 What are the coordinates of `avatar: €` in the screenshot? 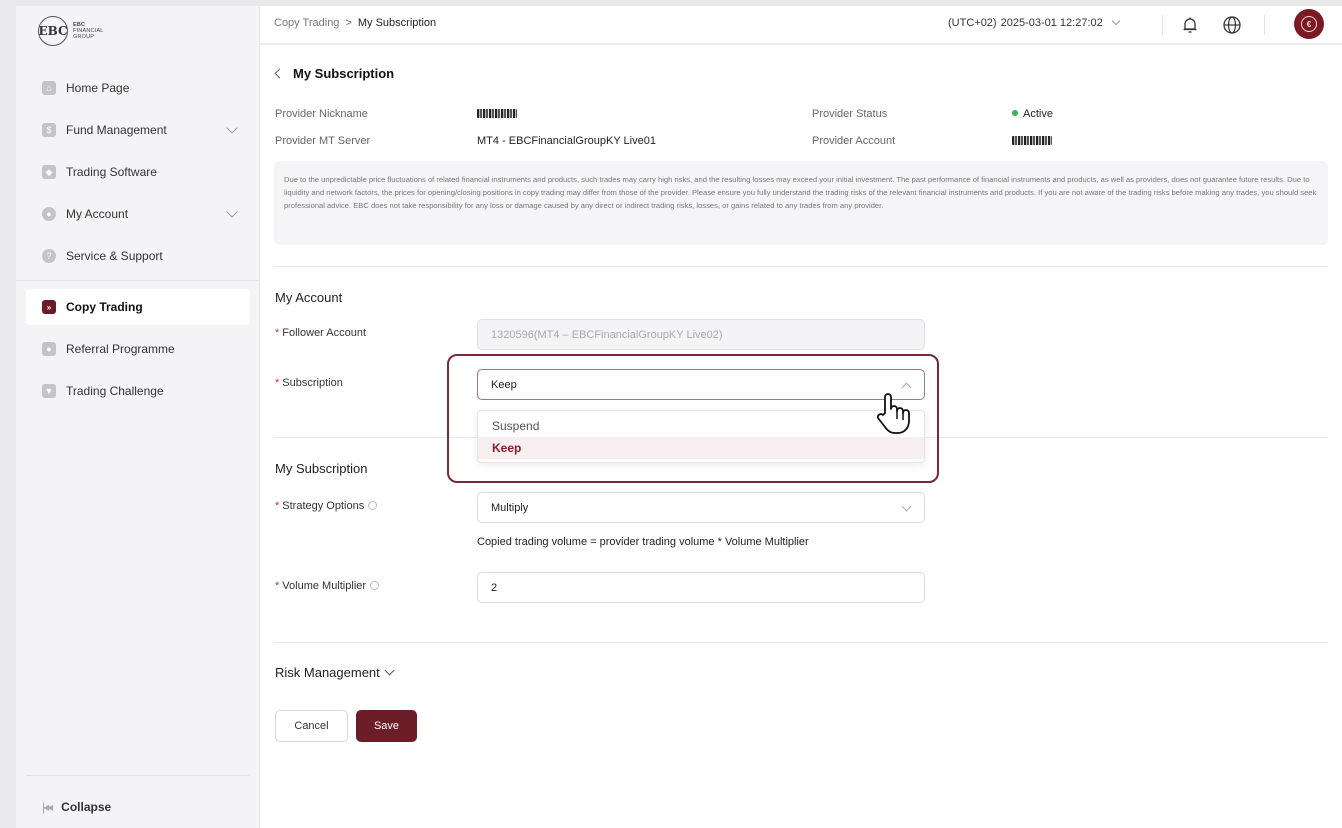 It's located at (1309, 24).